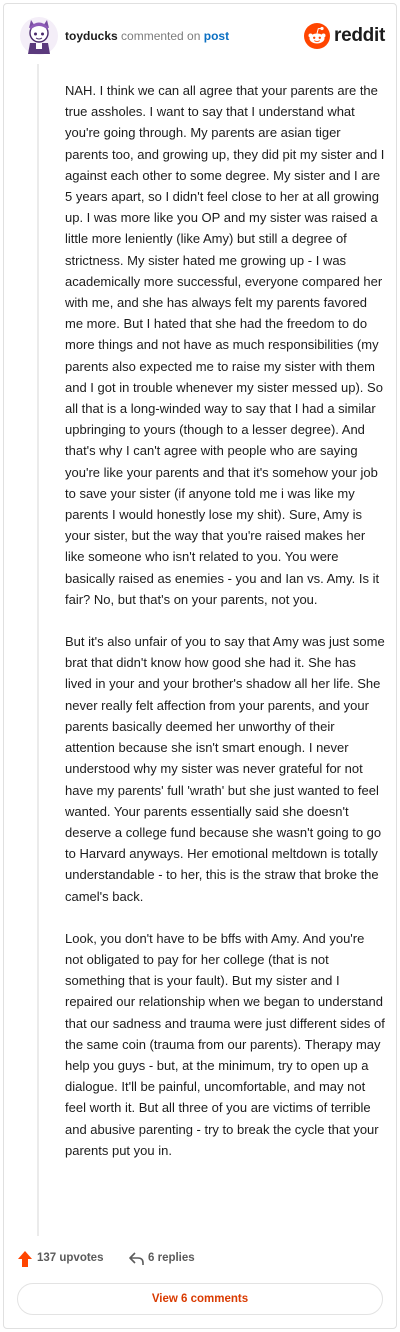 The height and width of the screenshot is (1332, 400). Describe the element at coordinates (171, 1258) in the screenshot. I see `reply-count: 6 replies` at that location.